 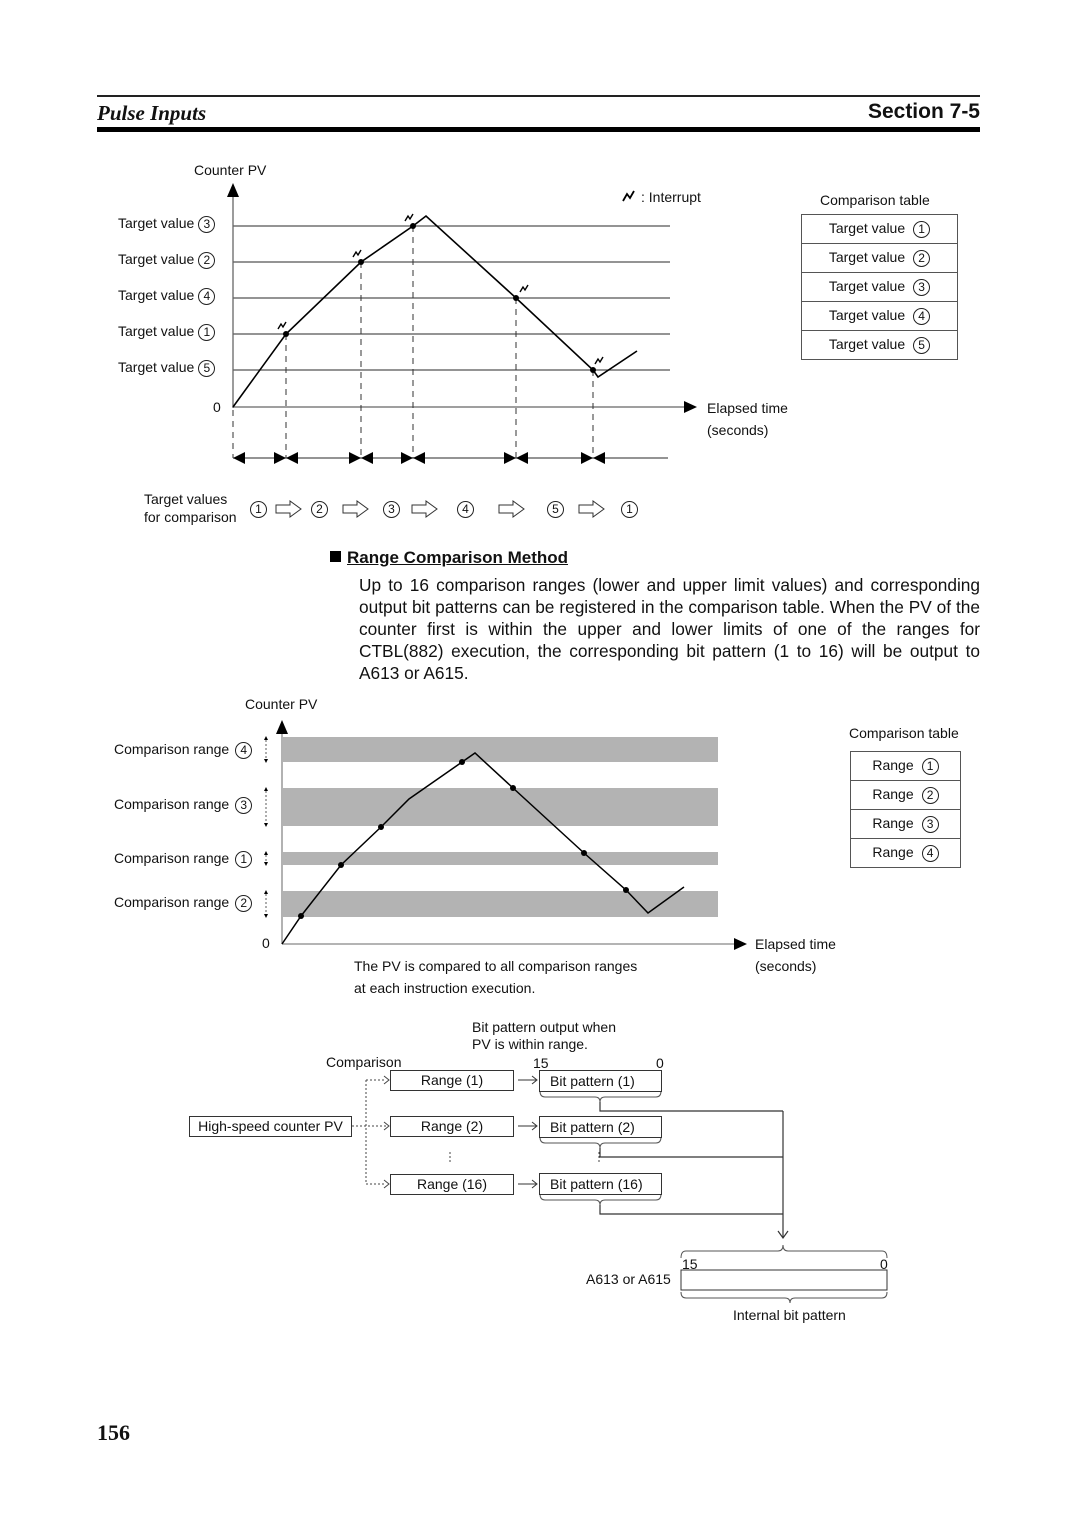 What do you see at coordinates (905, 766) in the screenshot?
I see `table-row: Range 1` at bounding box center [905, 766].